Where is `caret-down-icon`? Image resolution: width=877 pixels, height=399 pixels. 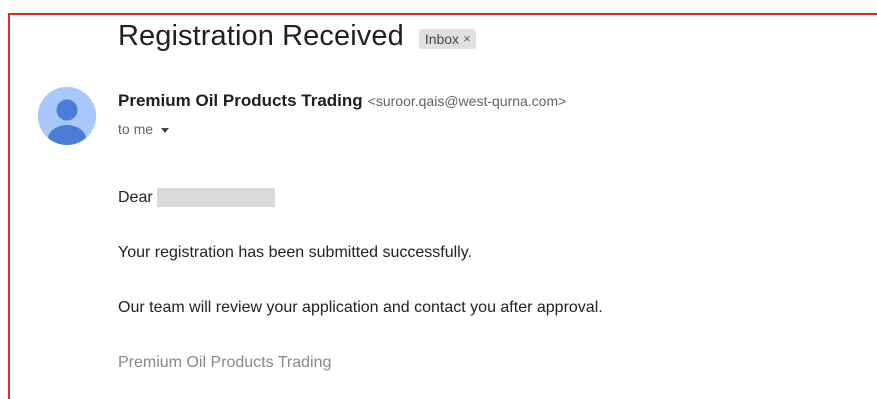 caret-down-icon is located at coordinates (165, 130).